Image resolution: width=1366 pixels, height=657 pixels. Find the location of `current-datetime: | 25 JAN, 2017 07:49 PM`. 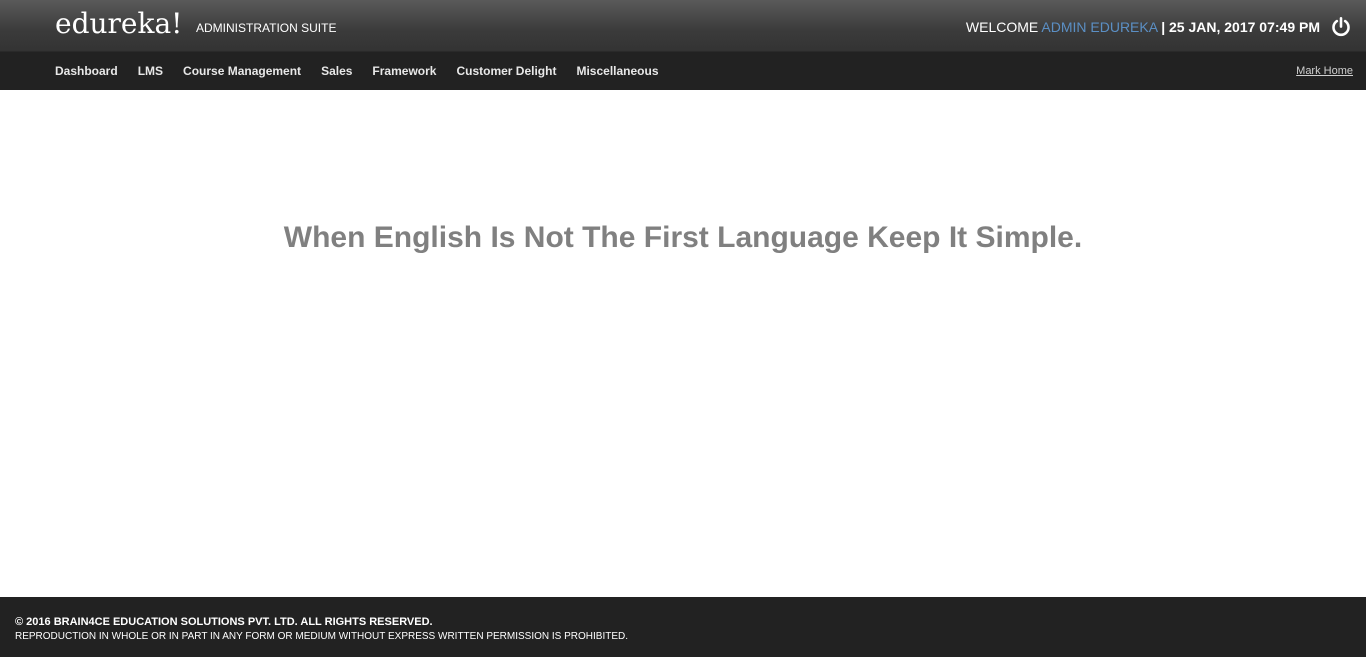

current-datetime: | 25 JAN, 2017 07:49 PM is located at coordinates (1240, 27).